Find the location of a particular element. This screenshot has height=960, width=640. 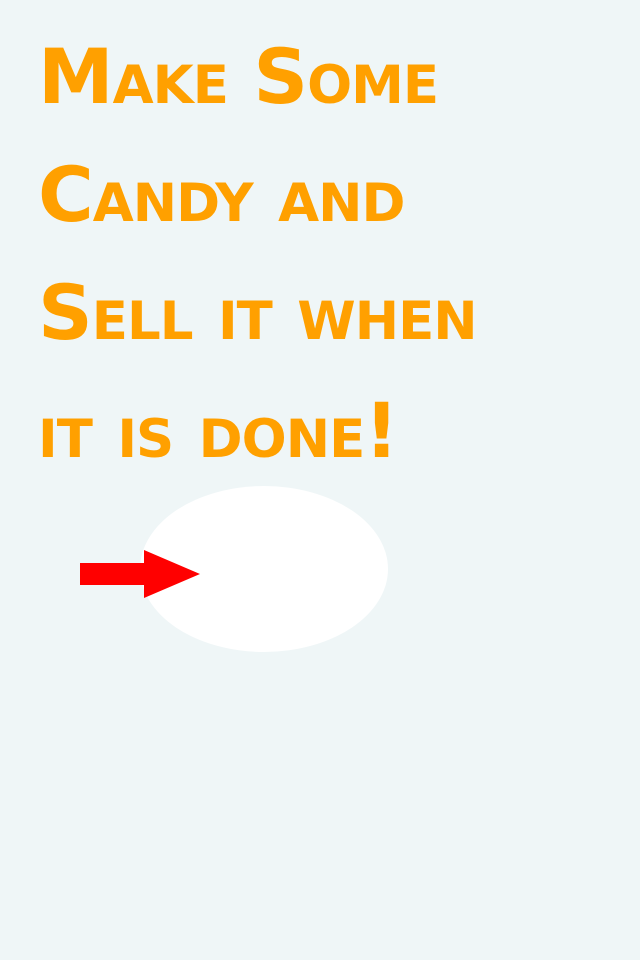

arrow-shape is located at coordinates (140, 574).